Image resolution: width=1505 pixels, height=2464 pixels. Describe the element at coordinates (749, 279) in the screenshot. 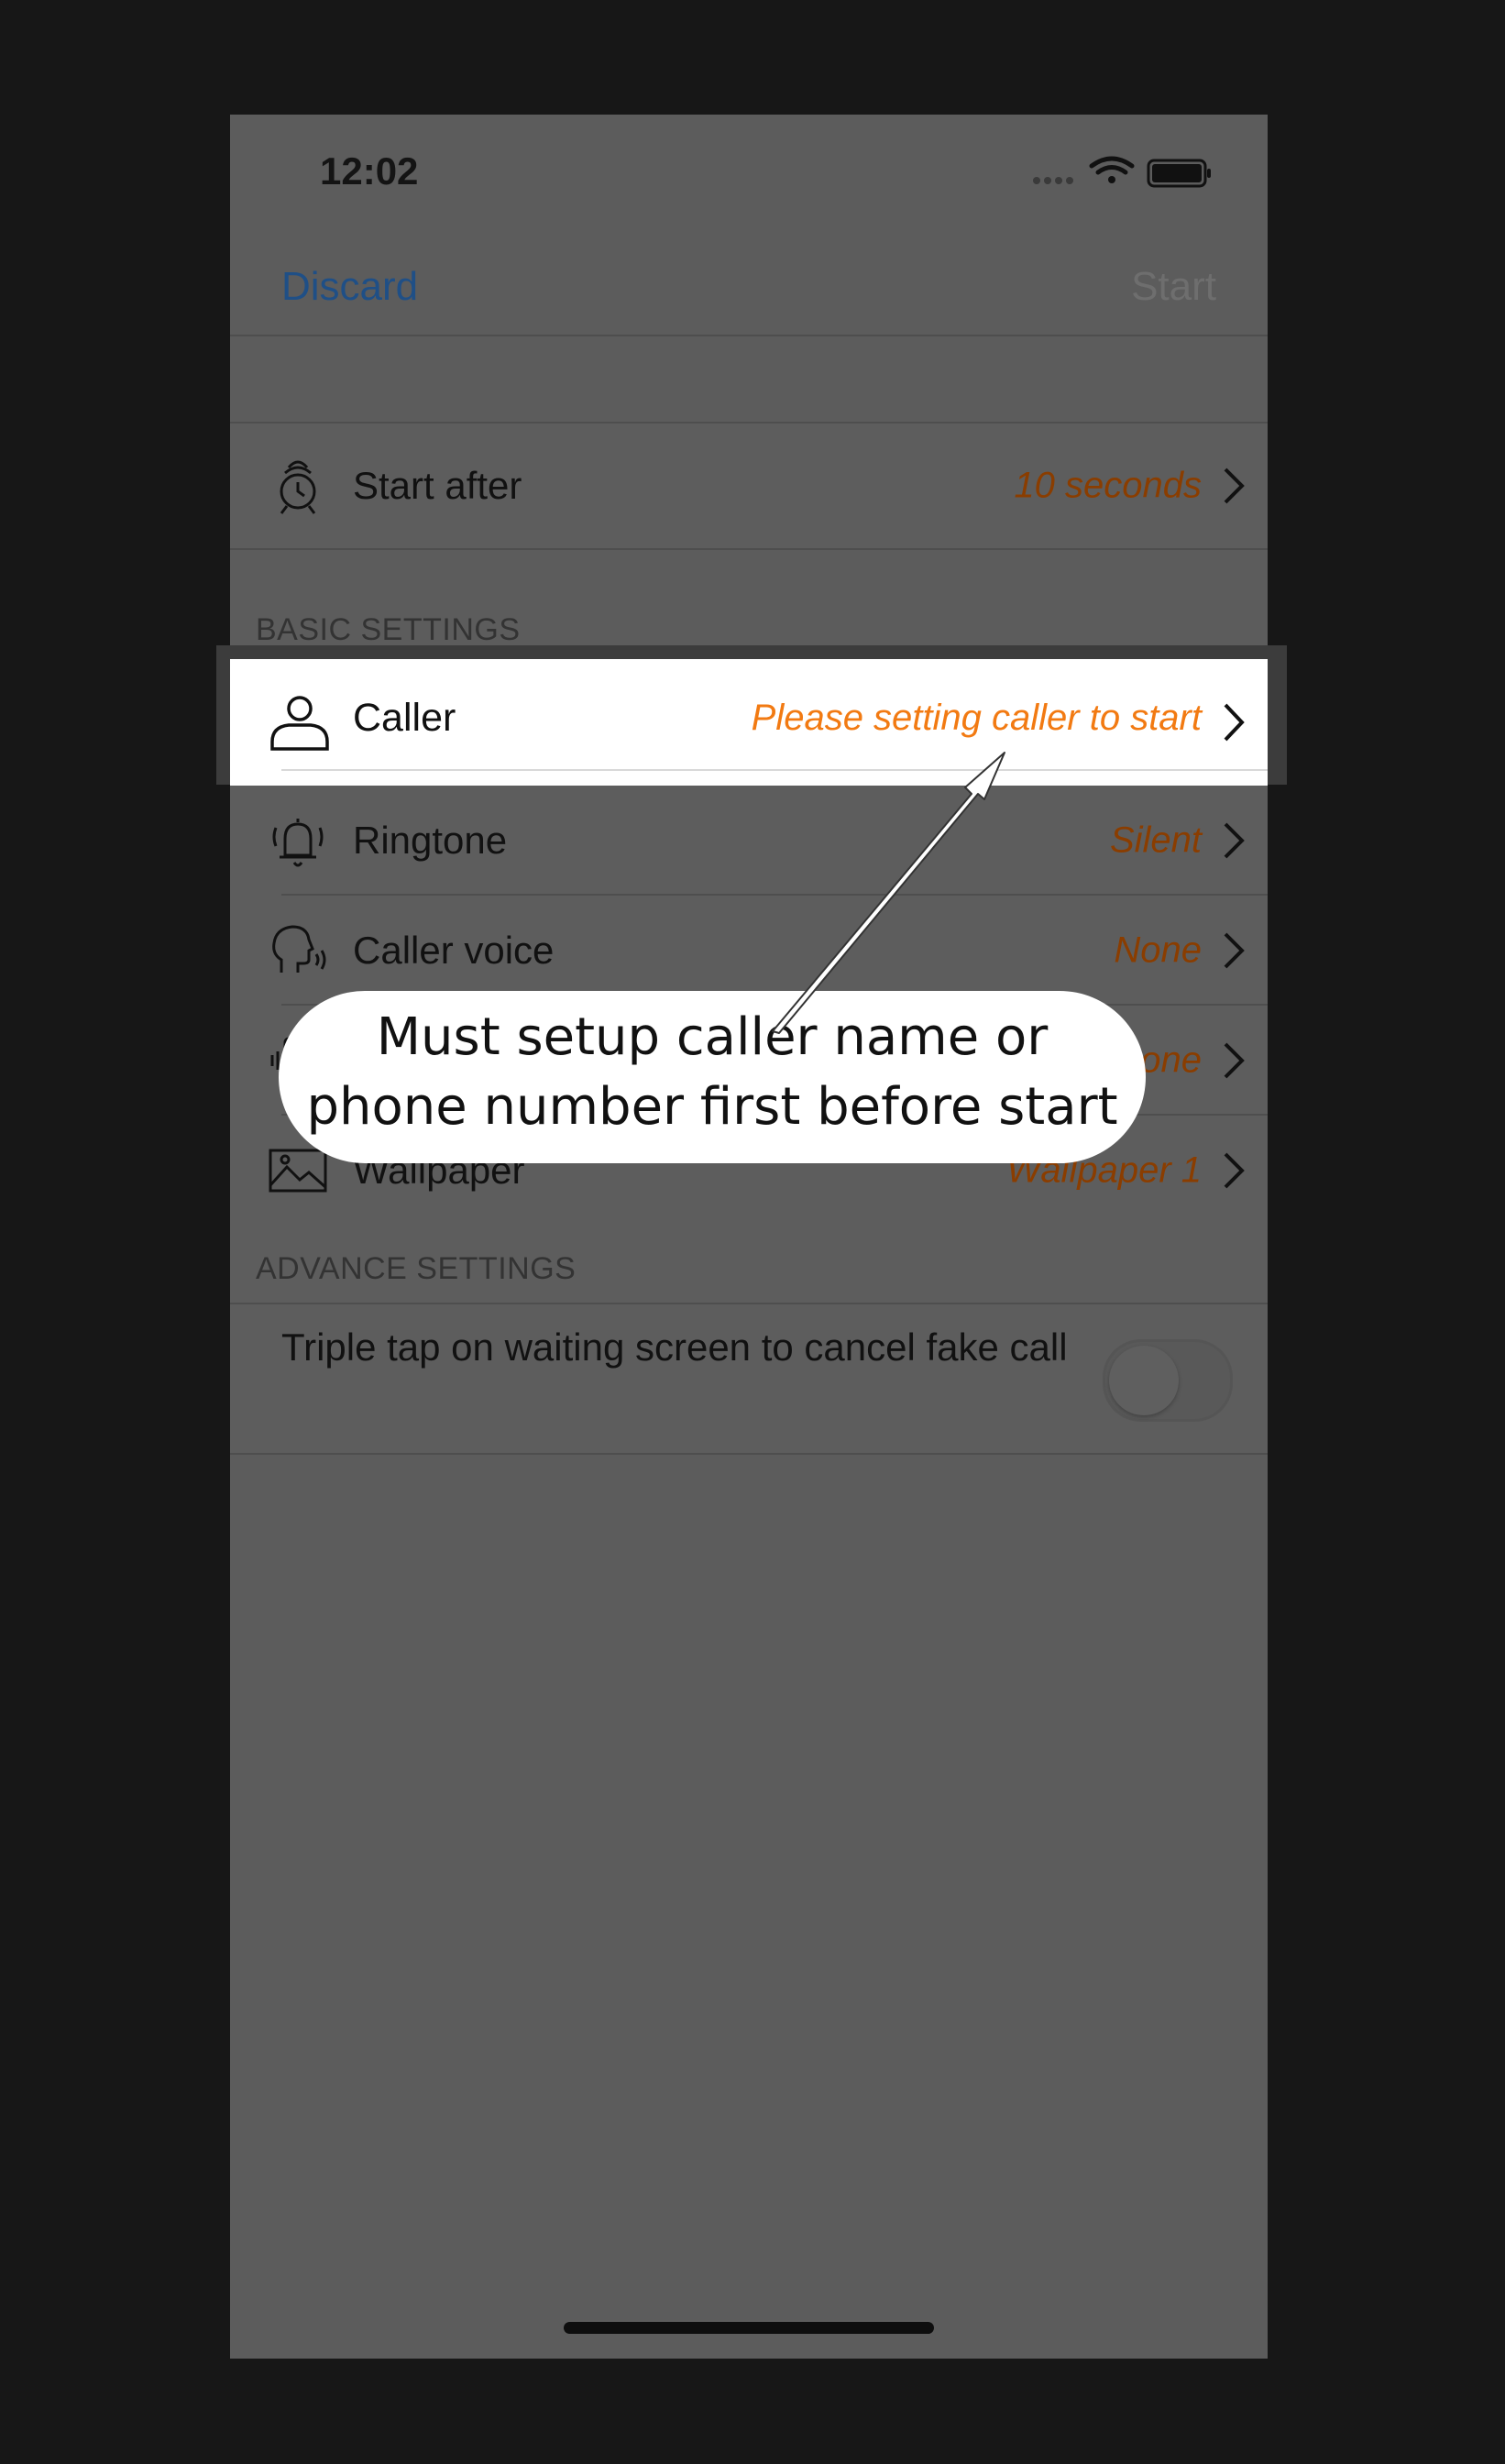

I see `nav-bar: Discard Start` at that location.